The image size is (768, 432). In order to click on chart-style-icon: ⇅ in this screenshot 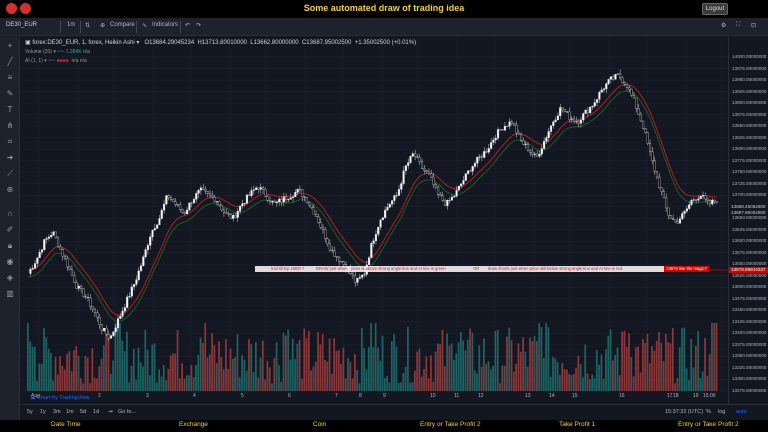, I will do `click(87, 25)`.